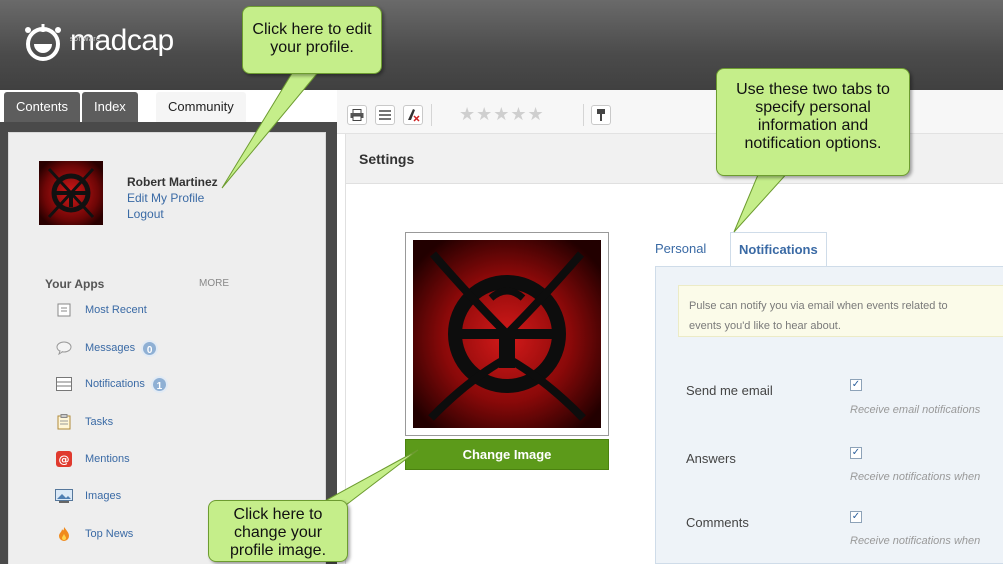  Describe the element at coordinates (64, 310) in the screenshot. I see `document-icon` at that location.